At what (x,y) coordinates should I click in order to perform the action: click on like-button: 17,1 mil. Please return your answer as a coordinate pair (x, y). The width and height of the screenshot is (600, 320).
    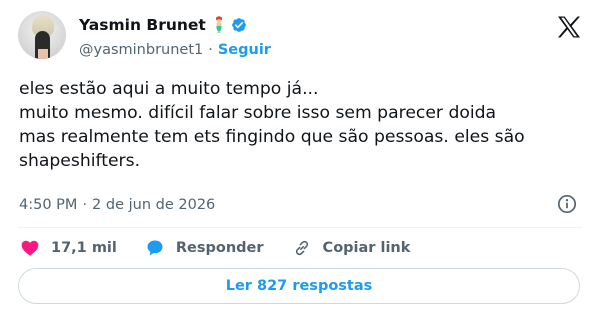
    Looking at the image, I should click on (68, 248).